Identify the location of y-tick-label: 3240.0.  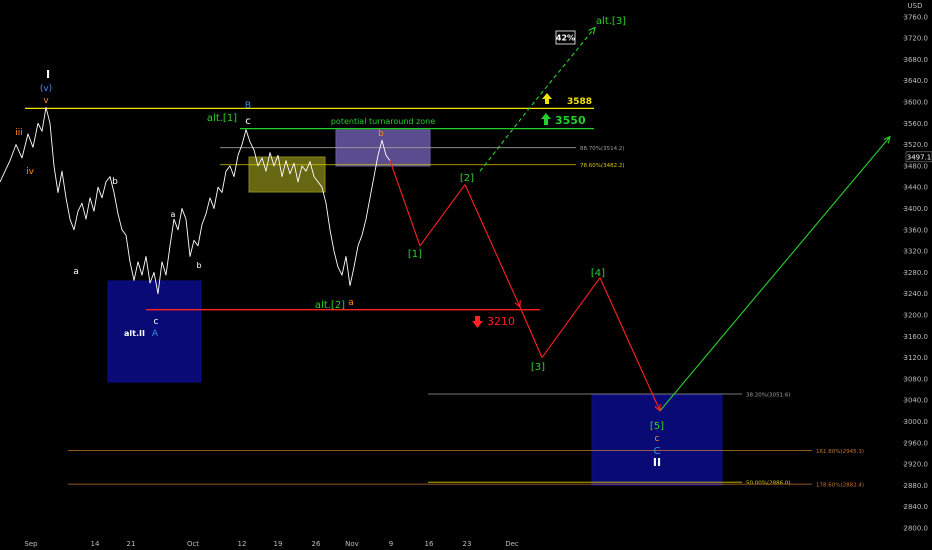
(916, 294).